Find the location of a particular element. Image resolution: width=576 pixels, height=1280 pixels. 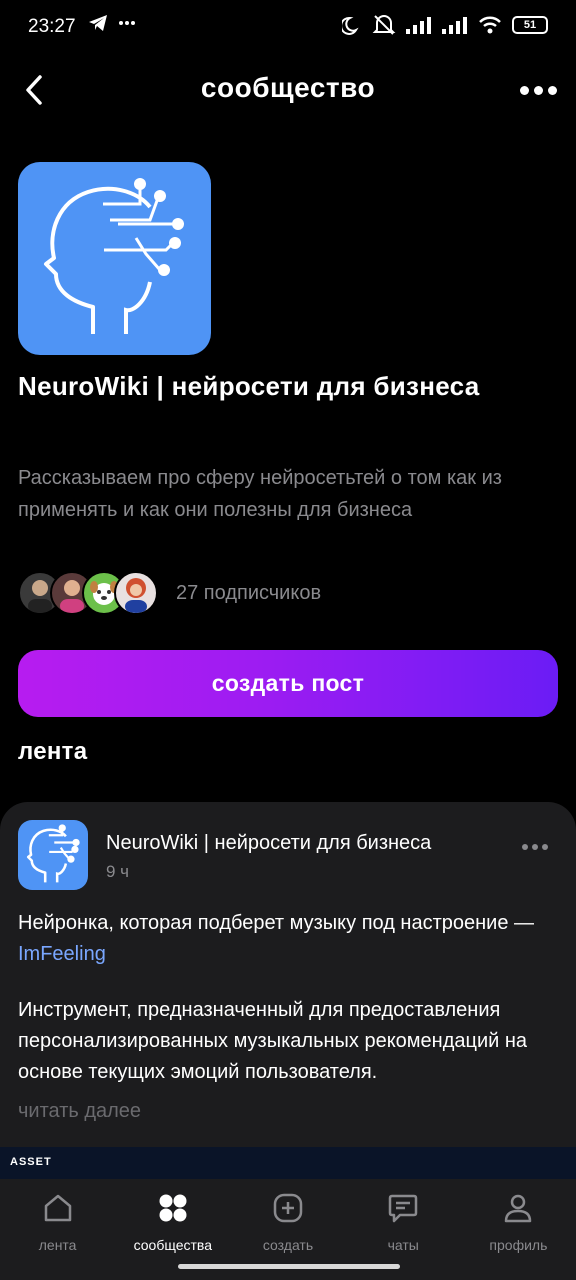

post-link: ImFeeling is located at coordinates (62, 954).